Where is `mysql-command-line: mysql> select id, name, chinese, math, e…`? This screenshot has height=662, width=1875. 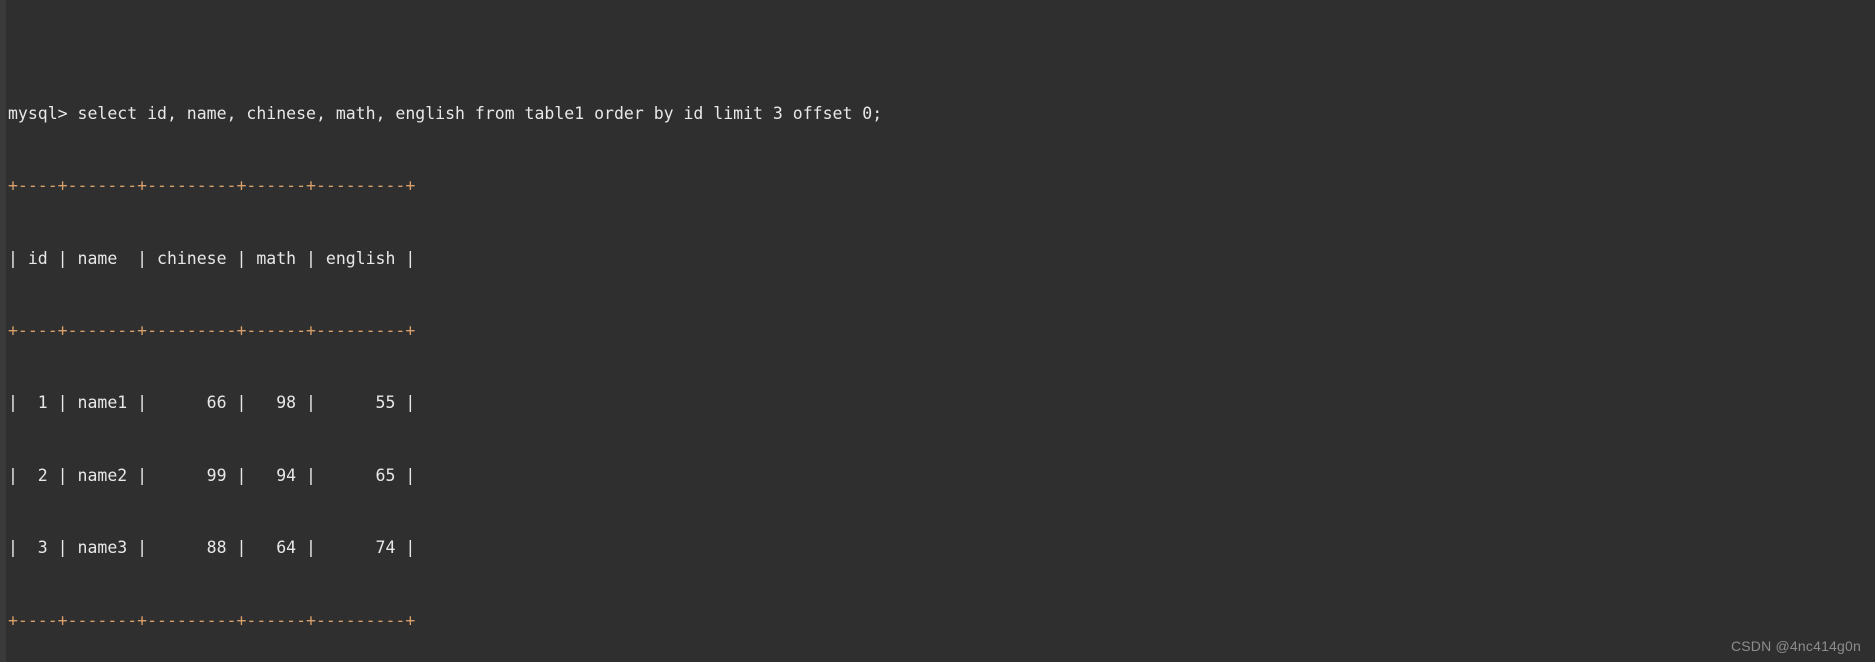
mysql-command-line: mysql> select id, name, chinese, math, e… is located at coordinates (445, 113).